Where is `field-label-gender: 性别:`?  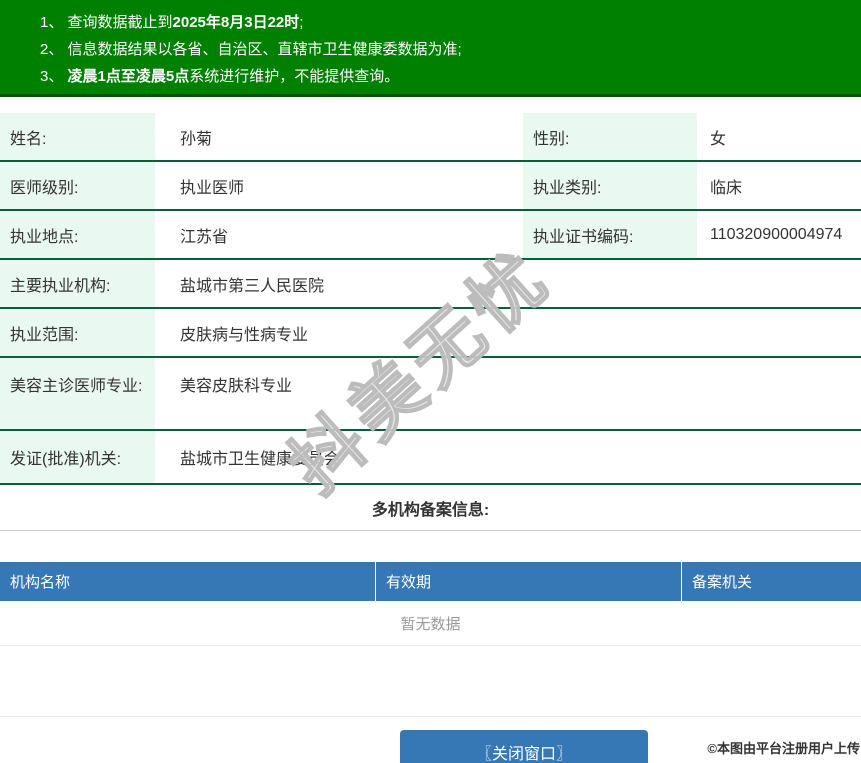 field-label-gender: 性别: is located at coordinates (610, 136).